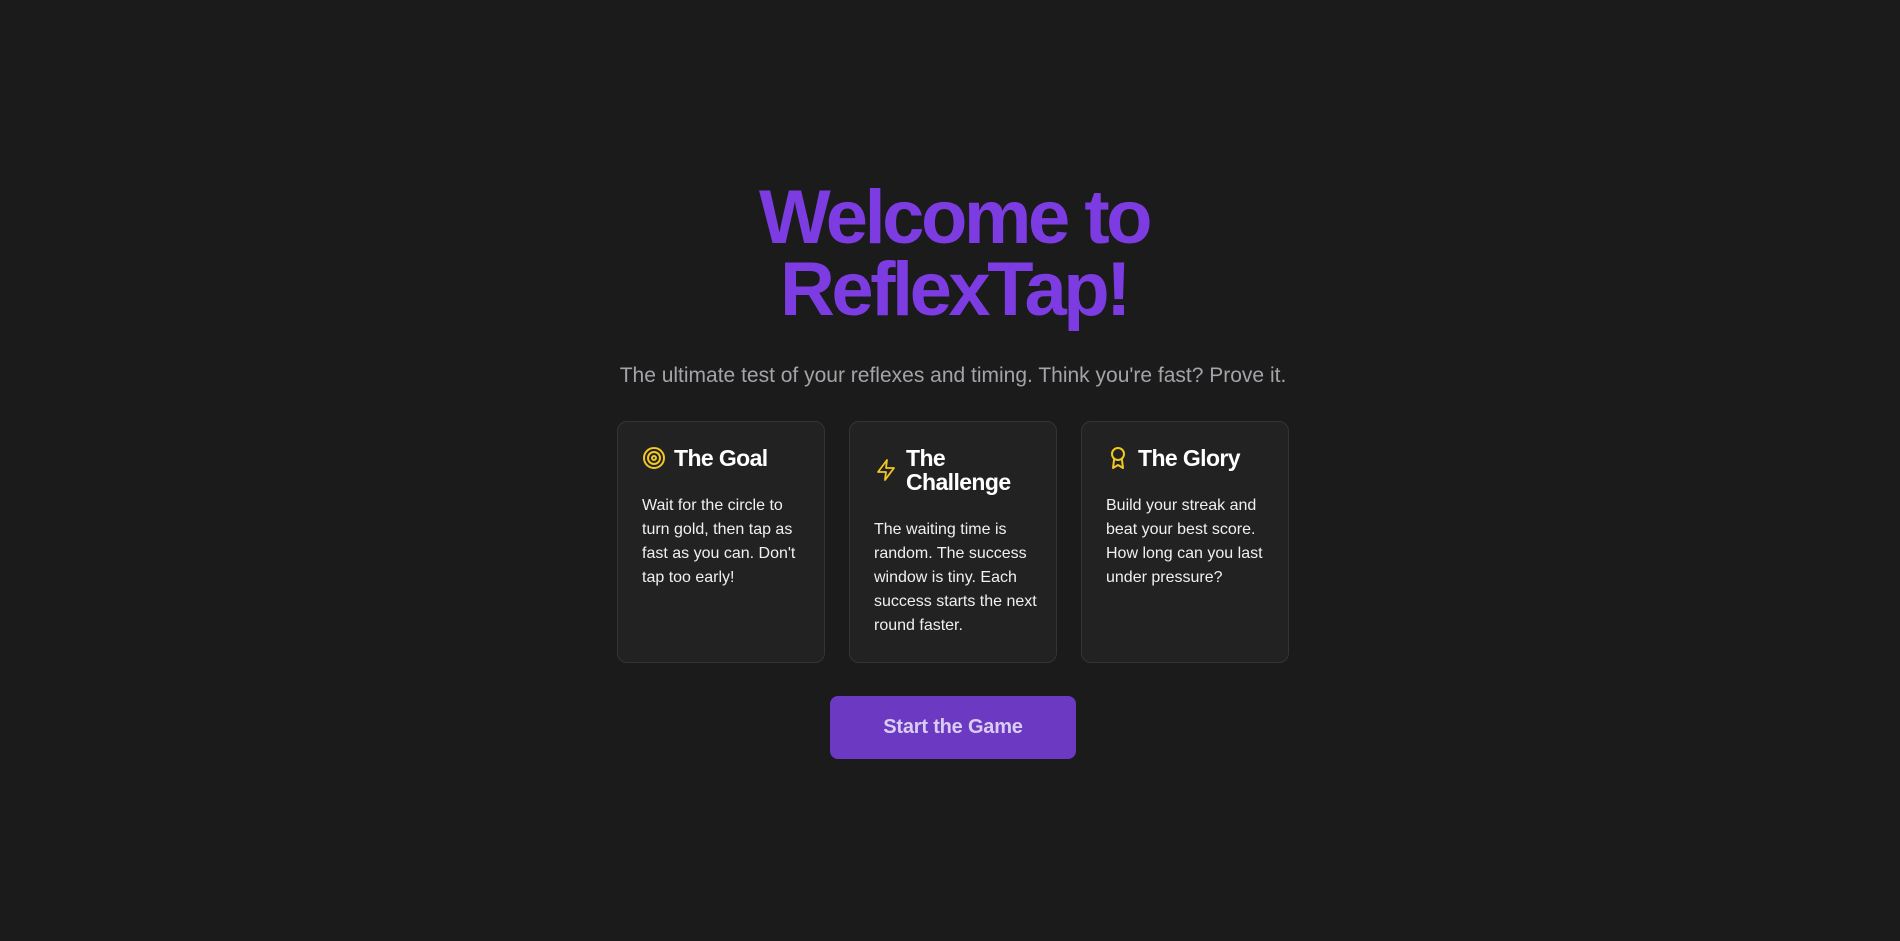  I want to click on title-line-1: Welcome to, so click(955, 217).